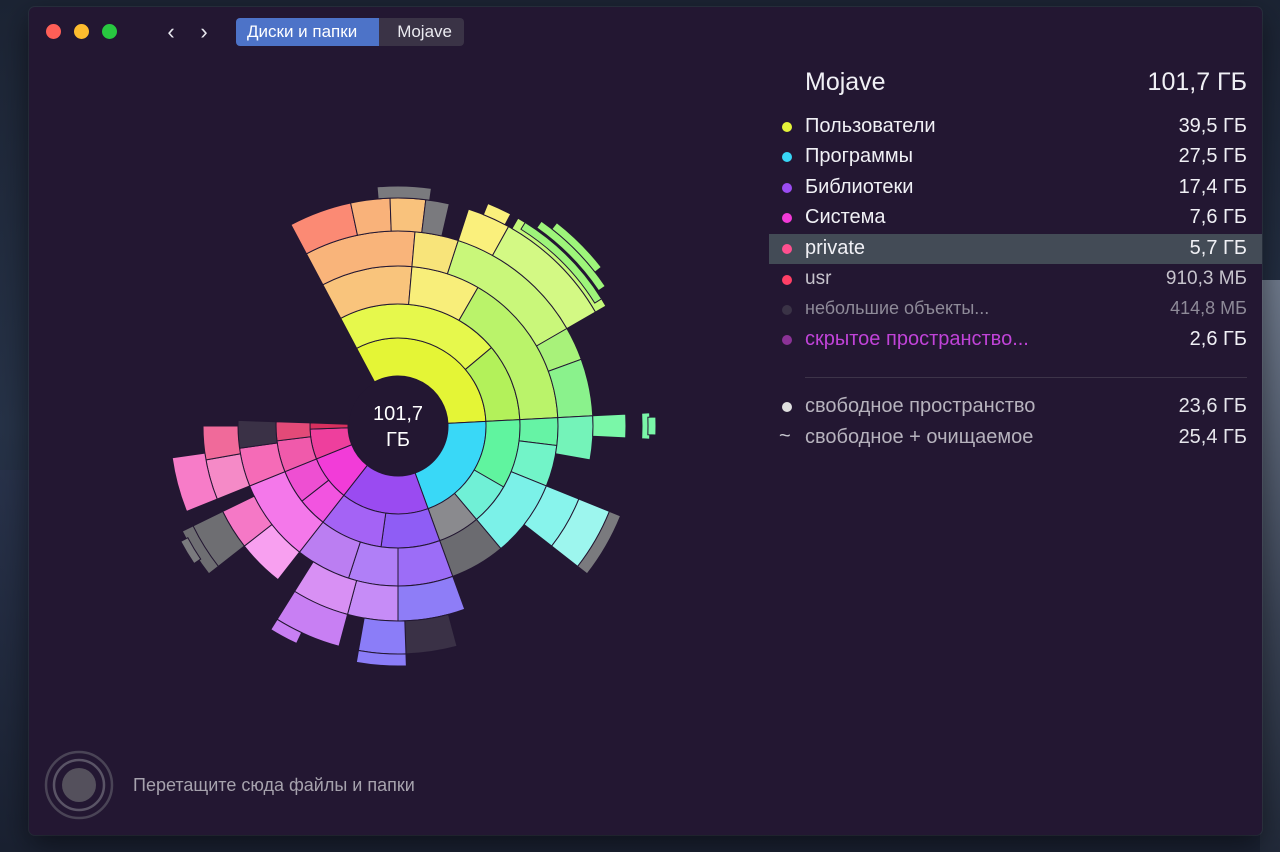 The image size is (1280, 852). I want to click on drop-hint: Перетащите сюда файлы и папки, so click(274, 785).